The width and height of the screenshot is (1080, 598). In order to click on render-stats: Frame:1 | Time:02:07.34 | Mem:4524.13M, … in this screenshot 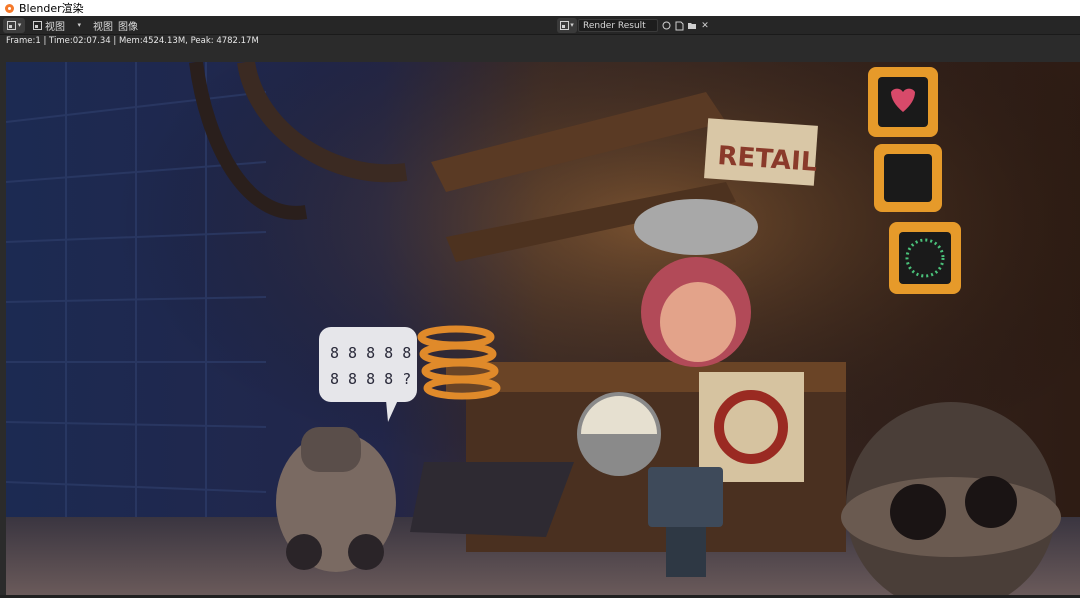, I will do `click(132, 41)`.